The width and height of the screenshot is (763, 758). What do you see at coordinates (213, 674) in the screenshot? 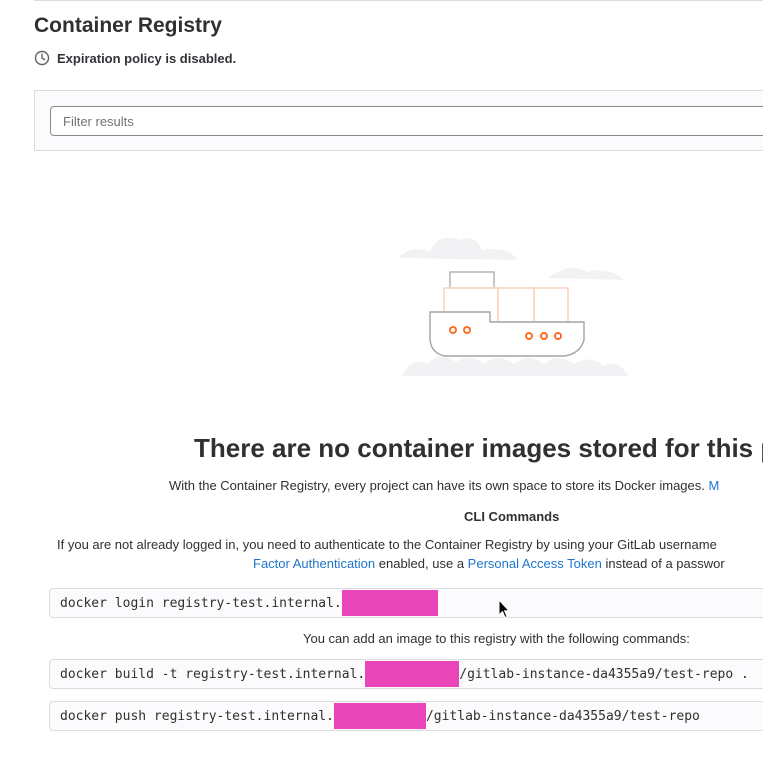
I see `docker-build-command-prefix: docker build -t registry-test.internal.` at bounding box center [213, 674].